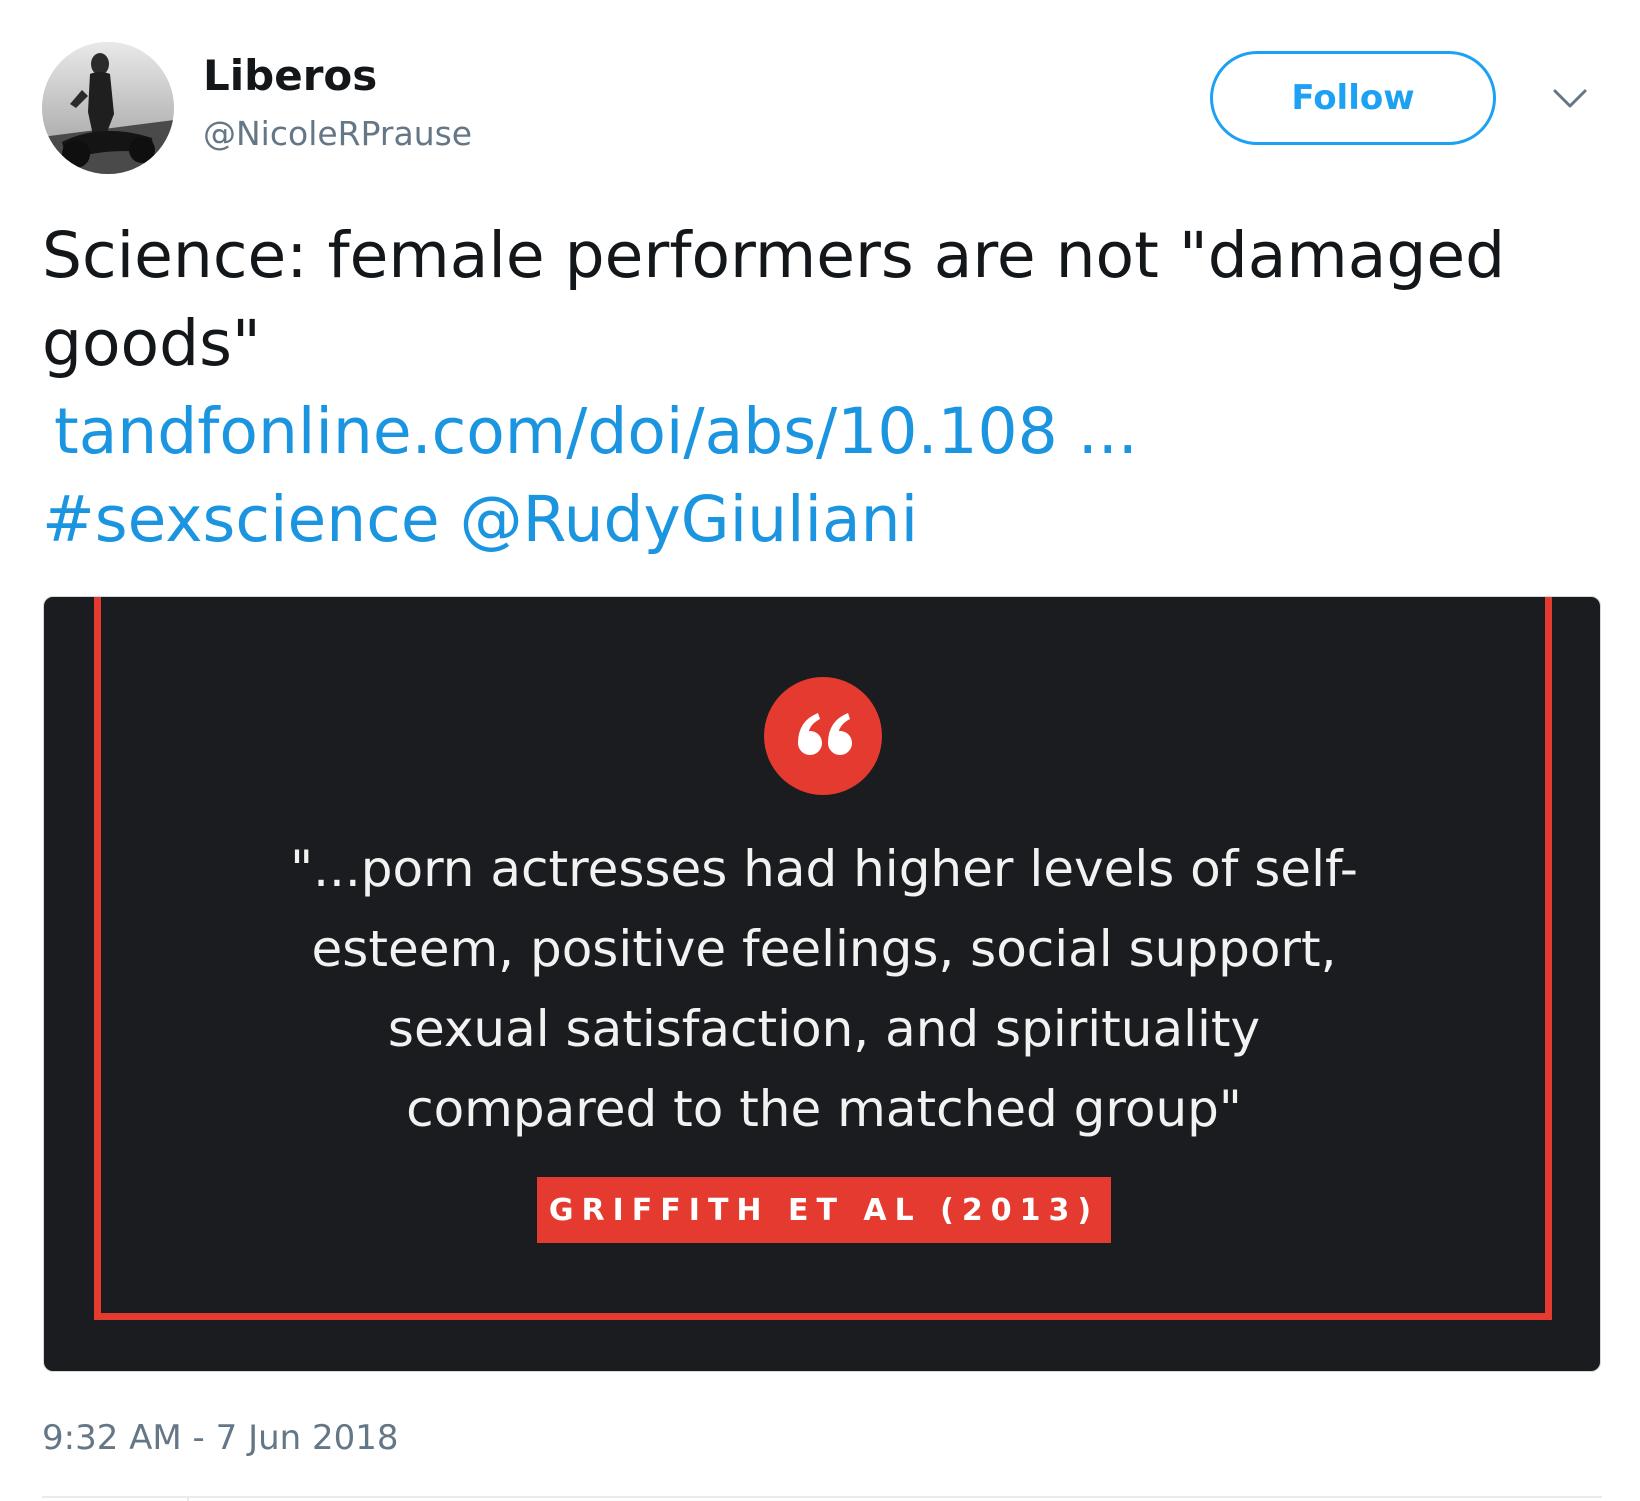 The width and height of the screenshot is (1640, 1501). I want to click on profile-photo, so click(108, 108).